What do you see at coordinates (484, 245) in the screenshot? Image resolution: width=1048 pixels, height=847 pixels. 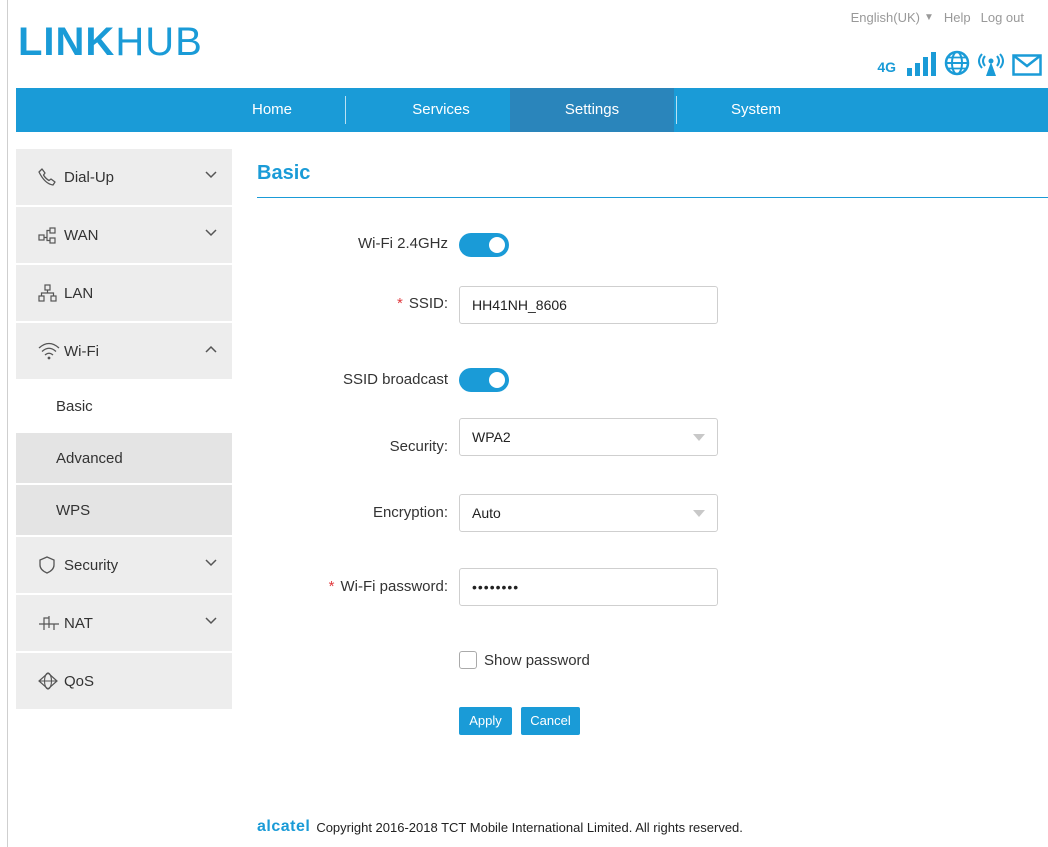 I see `wifi-toggle` at bounding box center [484, 245].